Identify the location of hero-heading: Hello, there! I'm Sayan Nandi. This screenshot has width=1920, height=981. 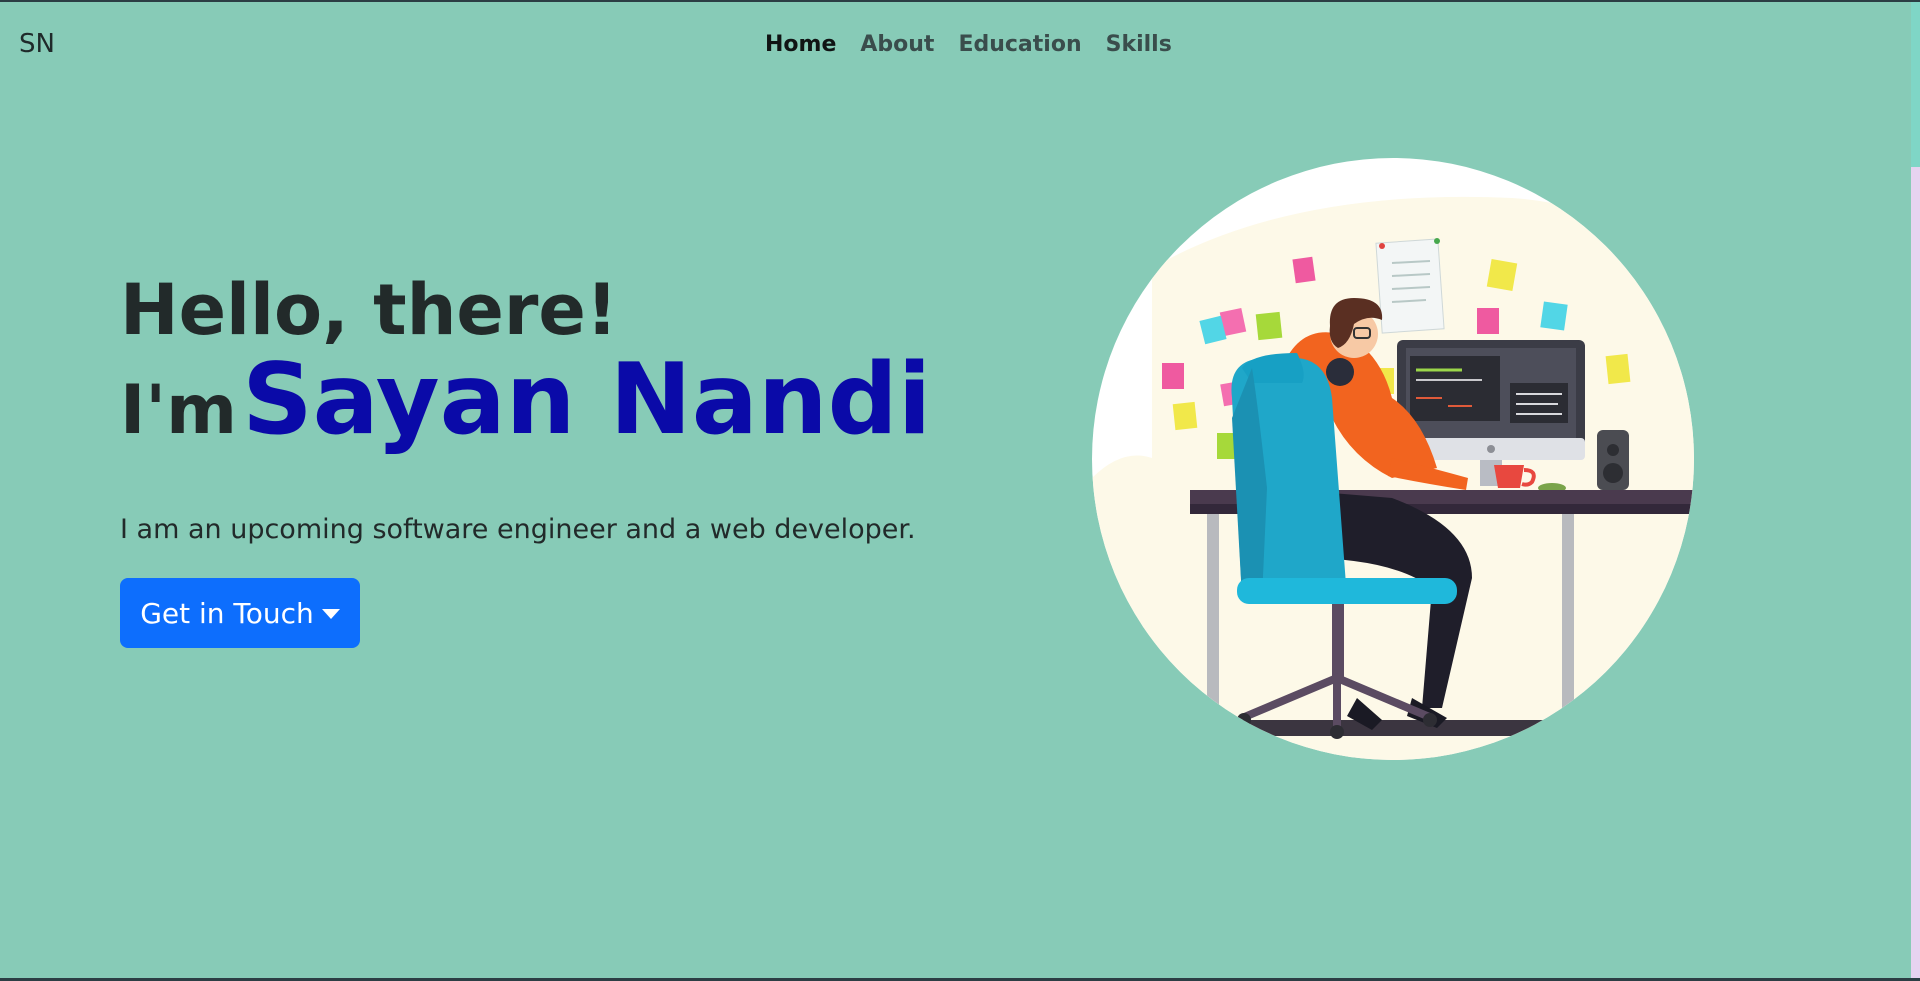
(570, 374).